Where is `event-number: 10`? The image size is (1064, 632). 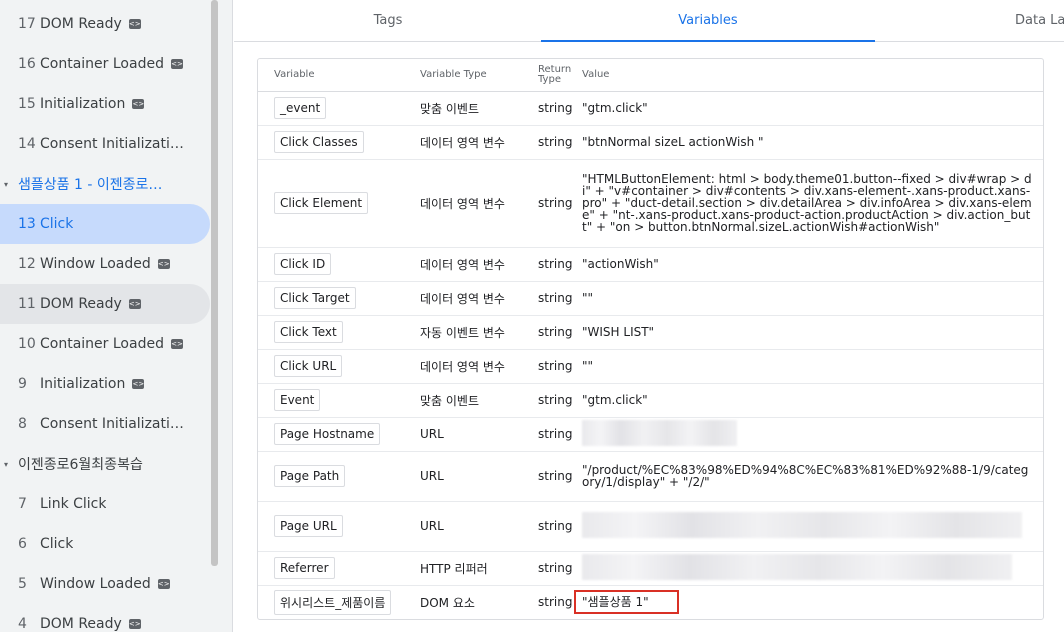
event-number: 10 is located at coordinates (27, 344).